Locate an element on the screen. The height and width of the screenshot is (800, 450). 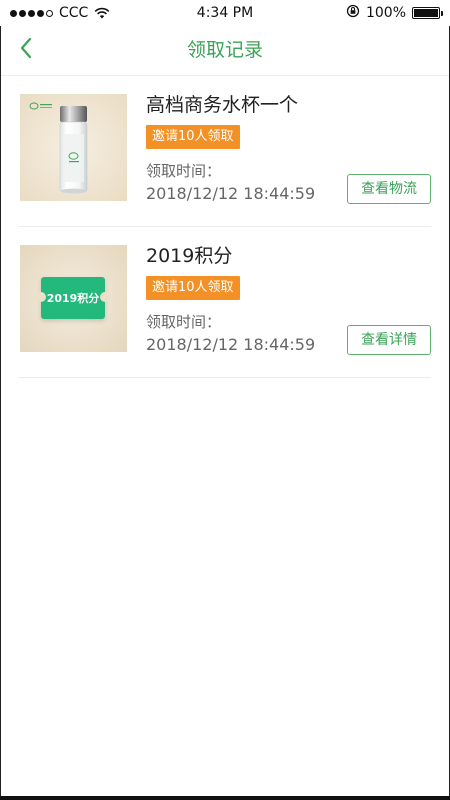
points-ticket-graphic: 2019积分 is located at coordinates (73, 298).